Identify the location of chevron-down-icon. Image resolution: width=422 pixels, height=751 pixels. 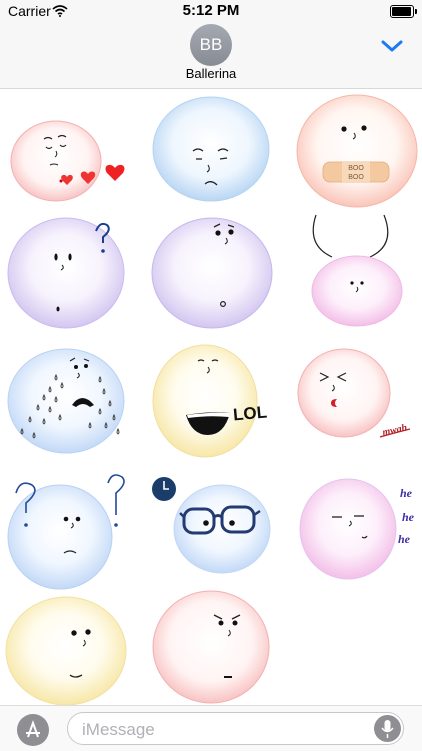
(392, 46).